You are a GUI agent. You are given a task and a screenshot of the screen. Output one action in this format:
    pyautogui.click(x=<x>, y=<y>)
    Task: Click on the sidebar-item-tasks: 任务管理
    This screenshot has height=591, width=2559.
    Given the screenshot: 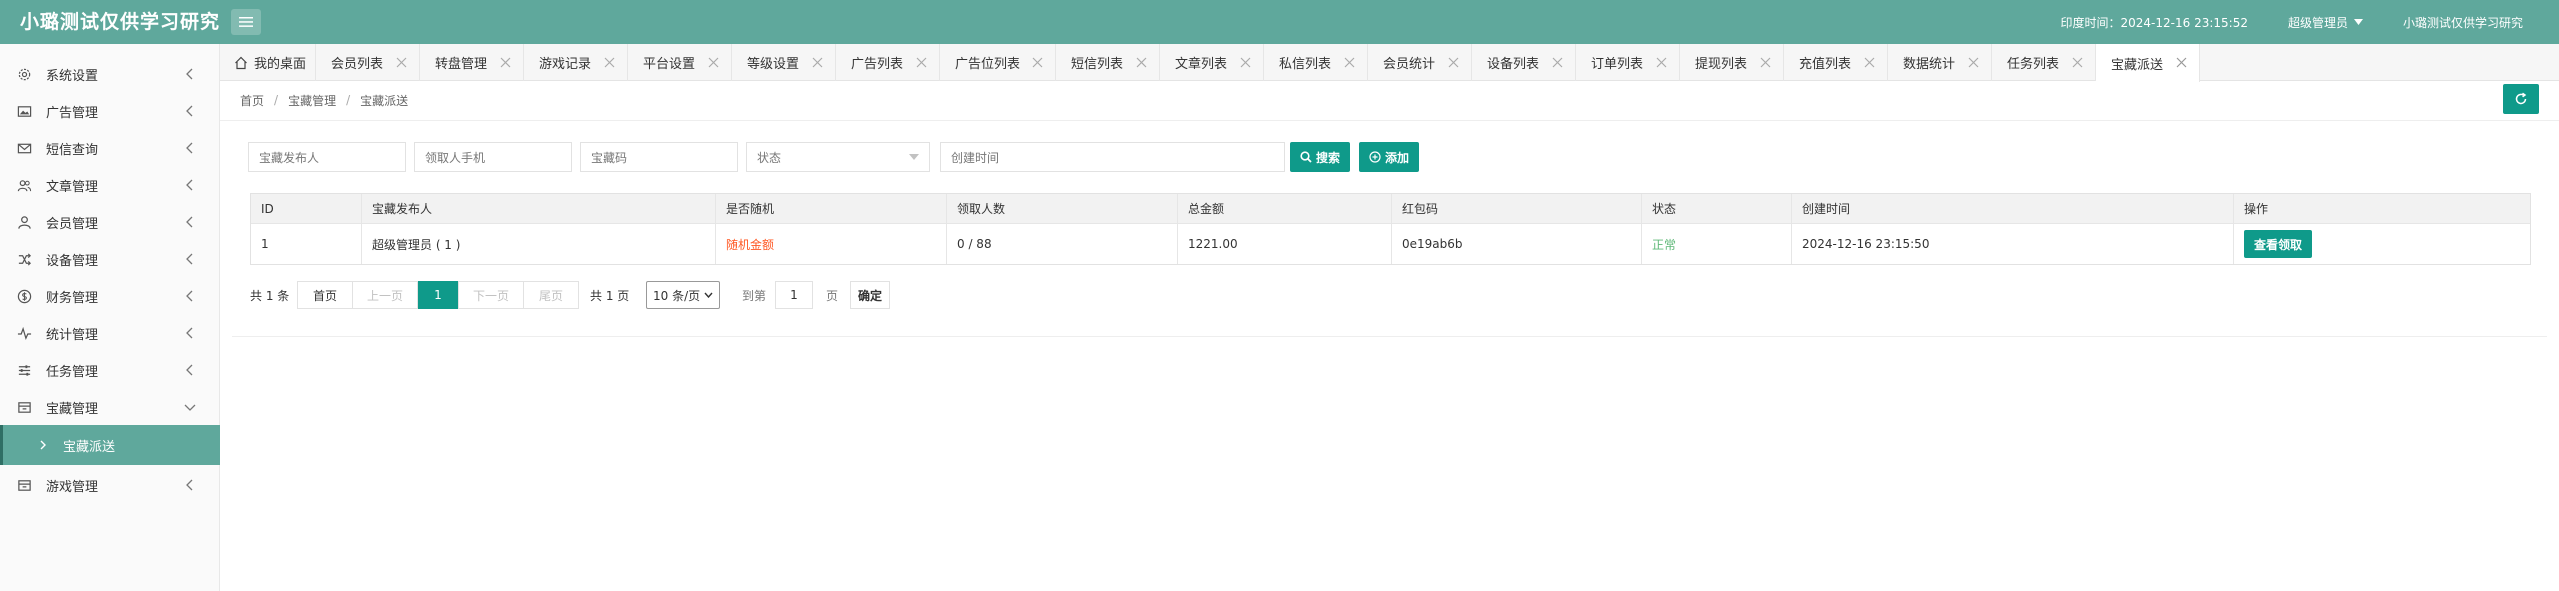 What is the action you would take?
    pyautogui.click(x=110, y=370)
    